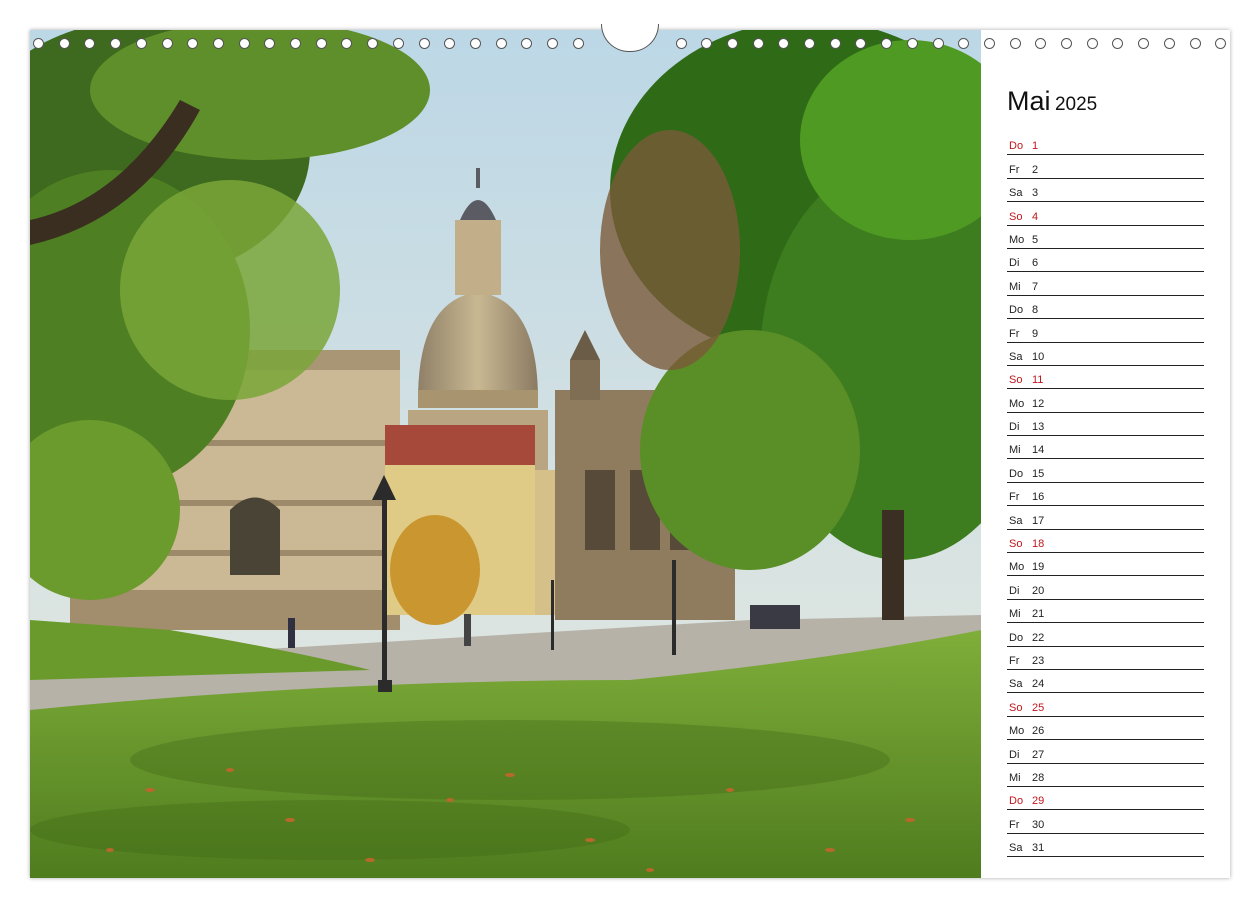 This screenshot has height=908, width=1260. Describe the element at coordinates (1038, 427) in the screenshot. I see `day-number: 13` at that location.